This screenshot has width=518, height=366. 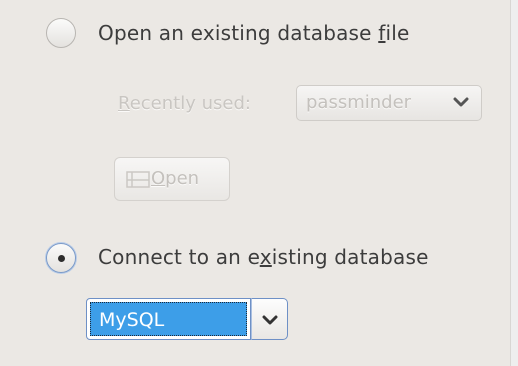 I want to click on recently-used-mnemonic: R, so click(x=124, y=103).